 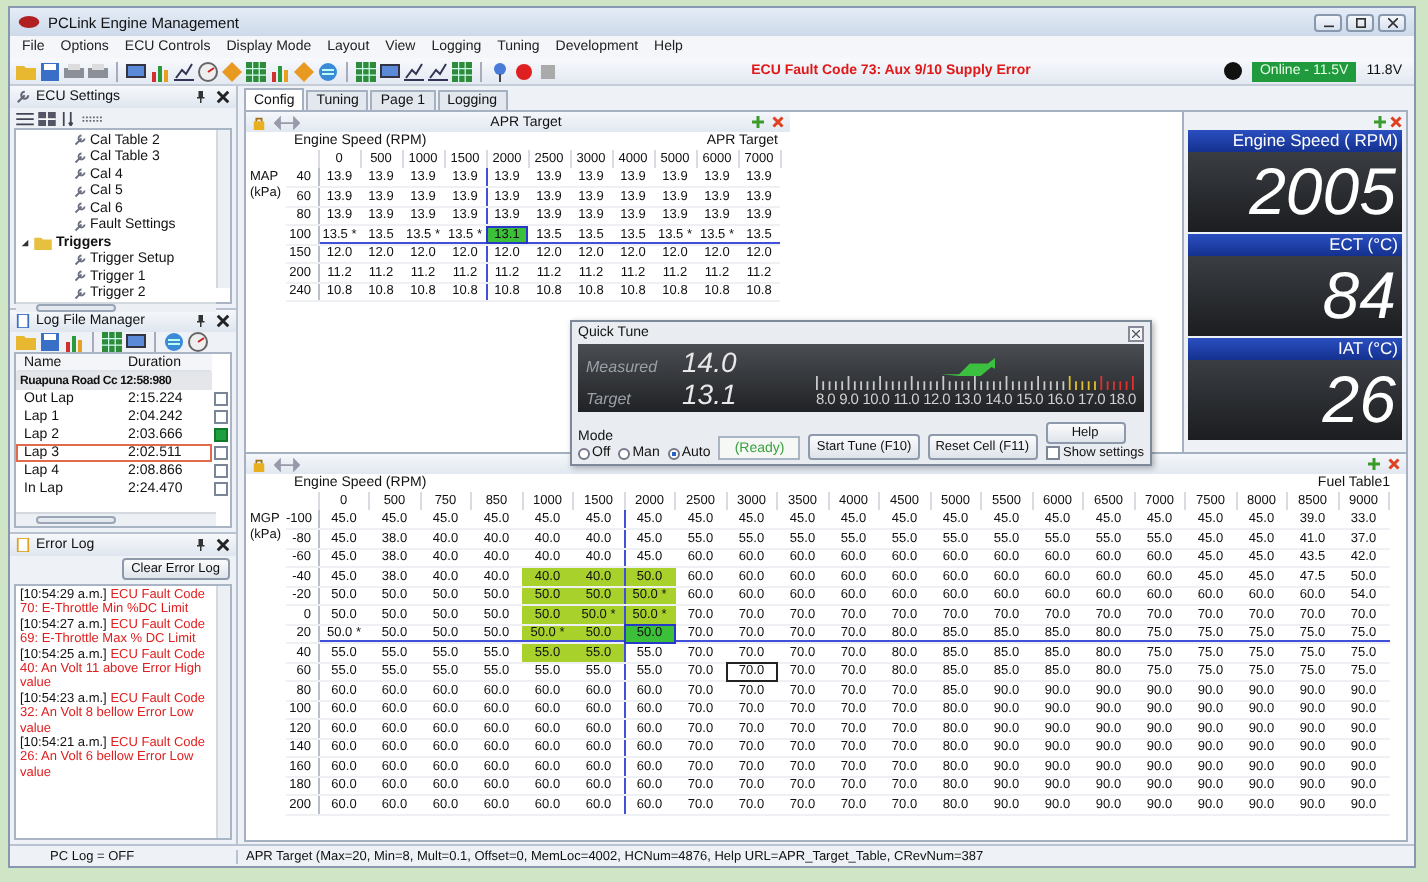 I want to click on pushpin-icon, so click(x=500, y=71).